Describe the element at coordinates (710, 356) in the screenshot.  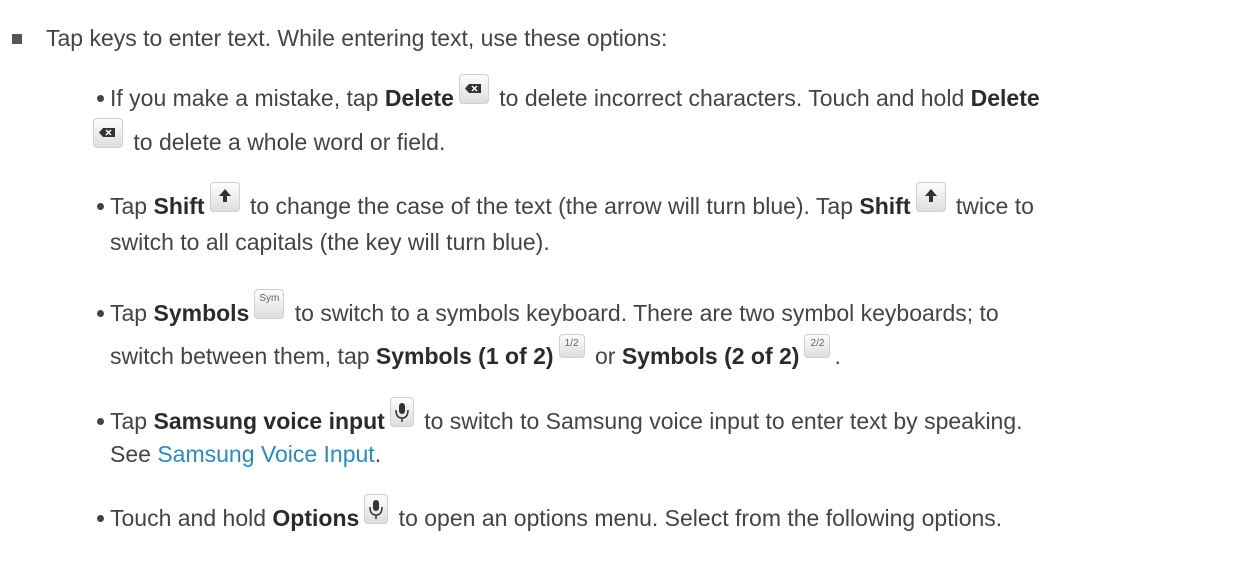
I see `term-symbols-2of2: Symbols (2 of 2)` at that location.